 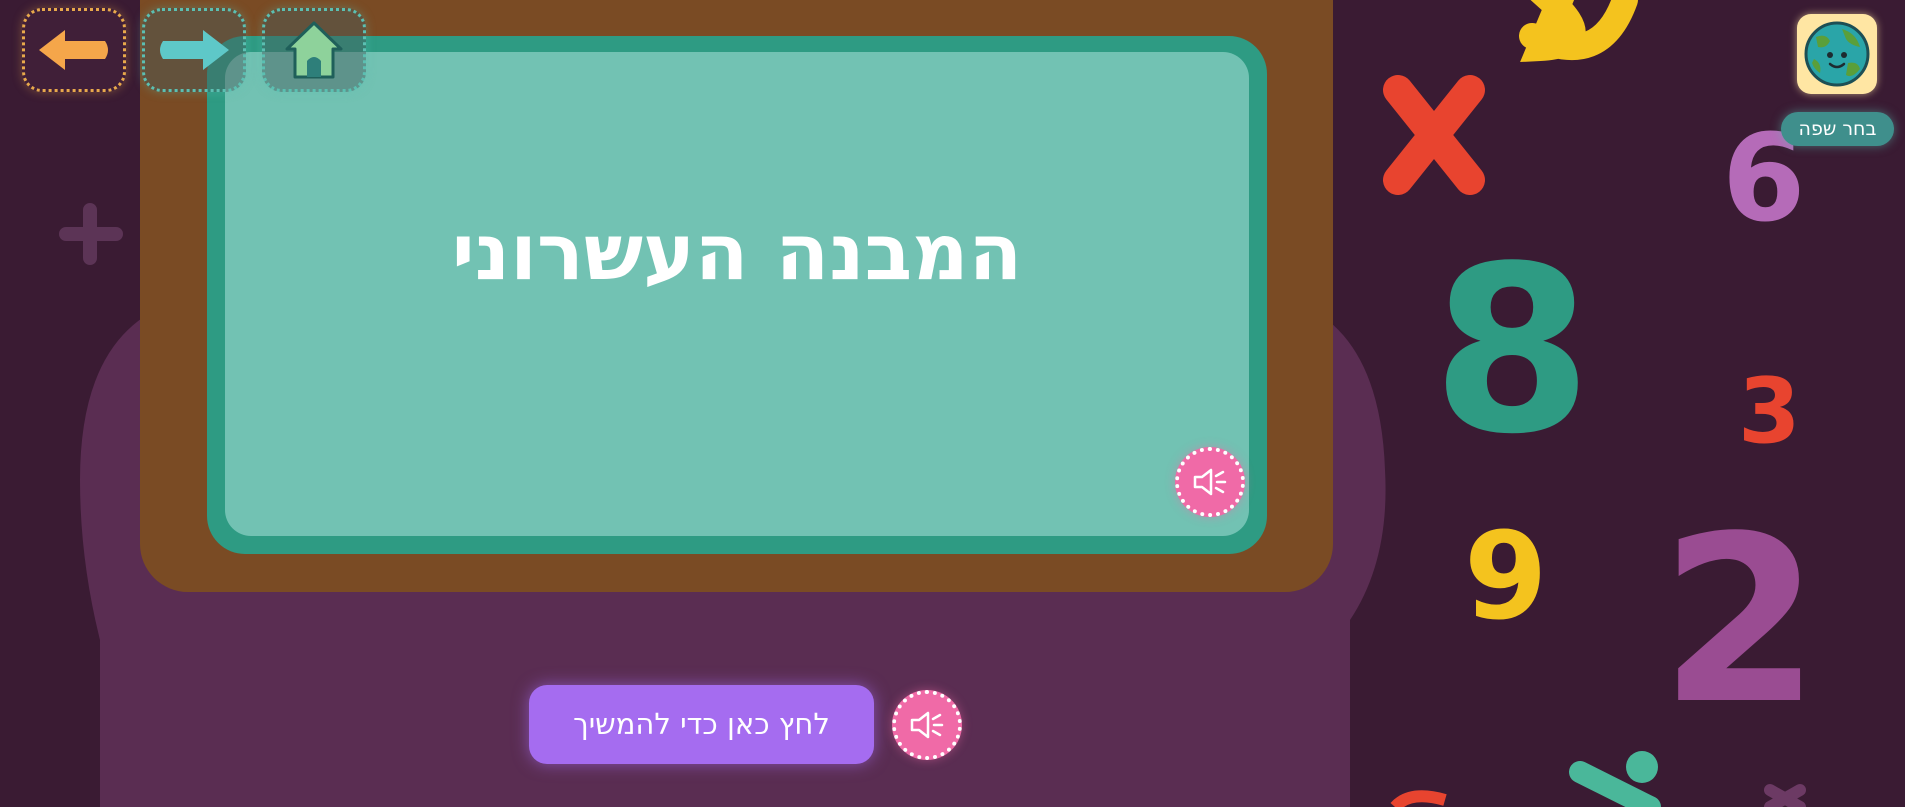 I want to click on choose-language-label: בחר שפה, so click(x=1837, y=129).